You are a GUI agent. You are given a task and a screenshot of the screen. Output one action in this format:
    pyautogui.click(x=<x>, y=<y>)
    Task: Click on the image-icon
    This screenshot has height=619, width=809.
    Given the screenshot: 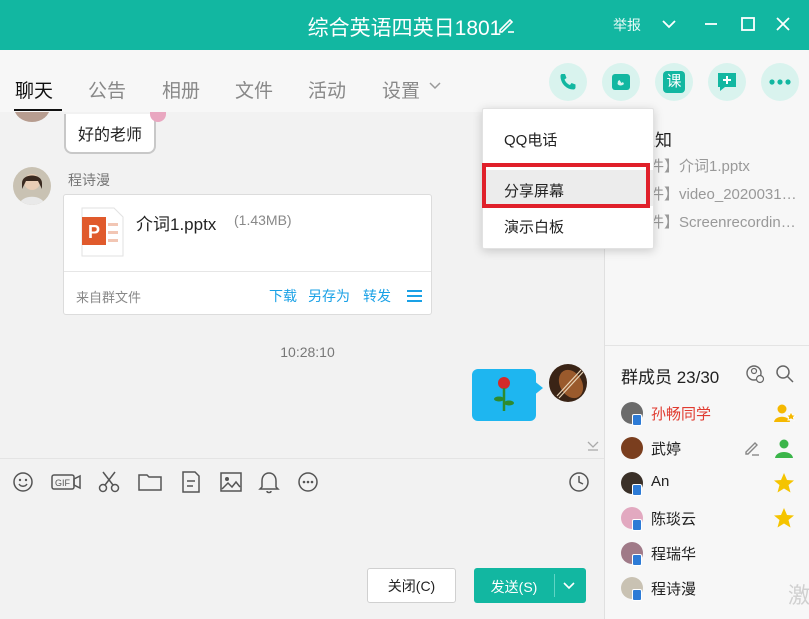 What is the action you would take?
    pyautogui.click(x=231, y=482)
    